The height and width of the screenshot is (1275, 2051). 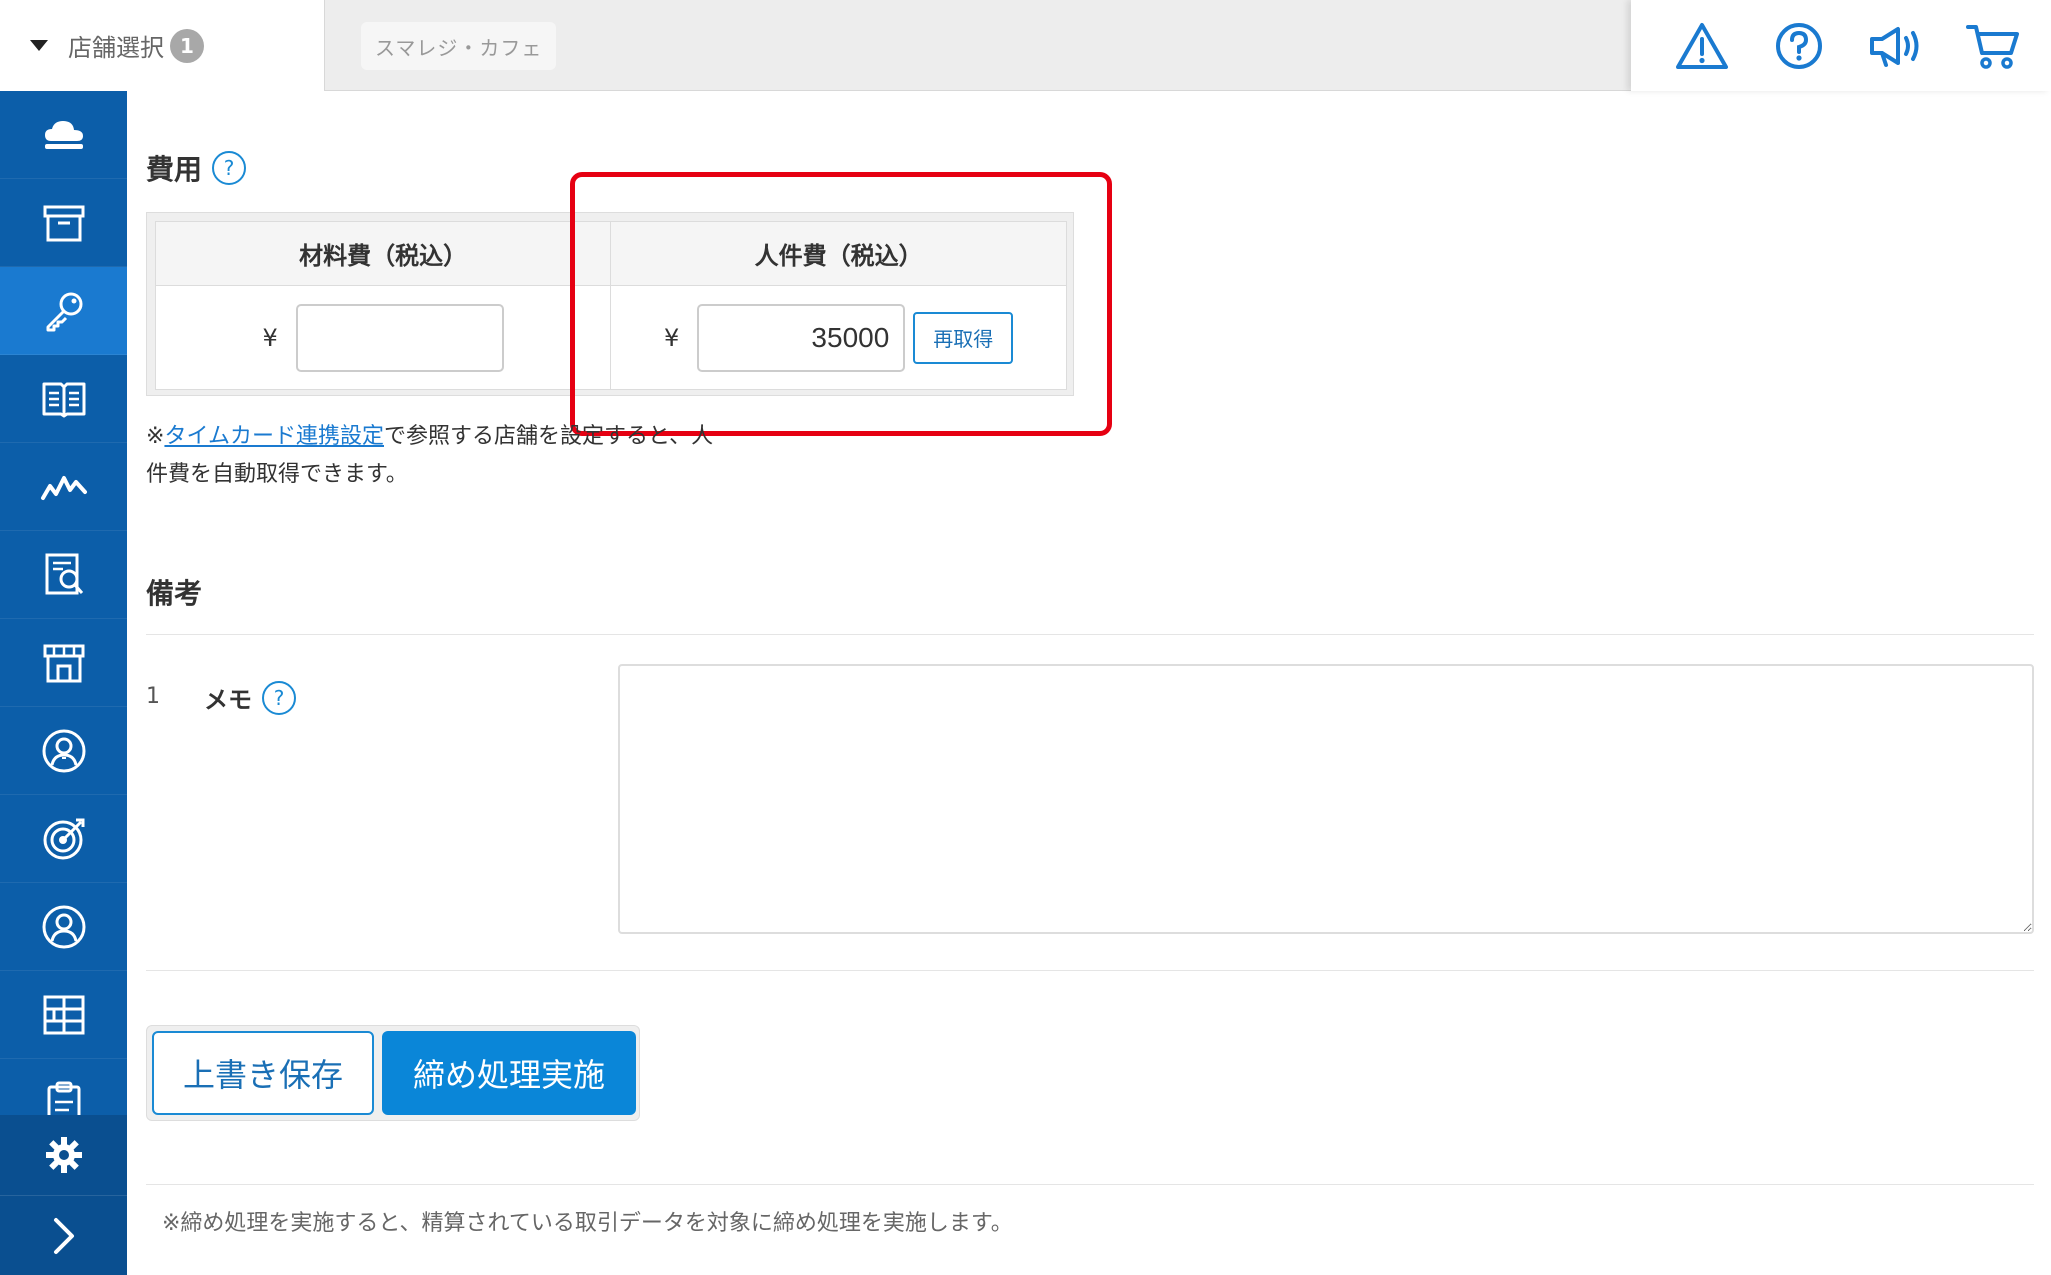 I want to click on material-cost-input, so click(x=399, y=337).